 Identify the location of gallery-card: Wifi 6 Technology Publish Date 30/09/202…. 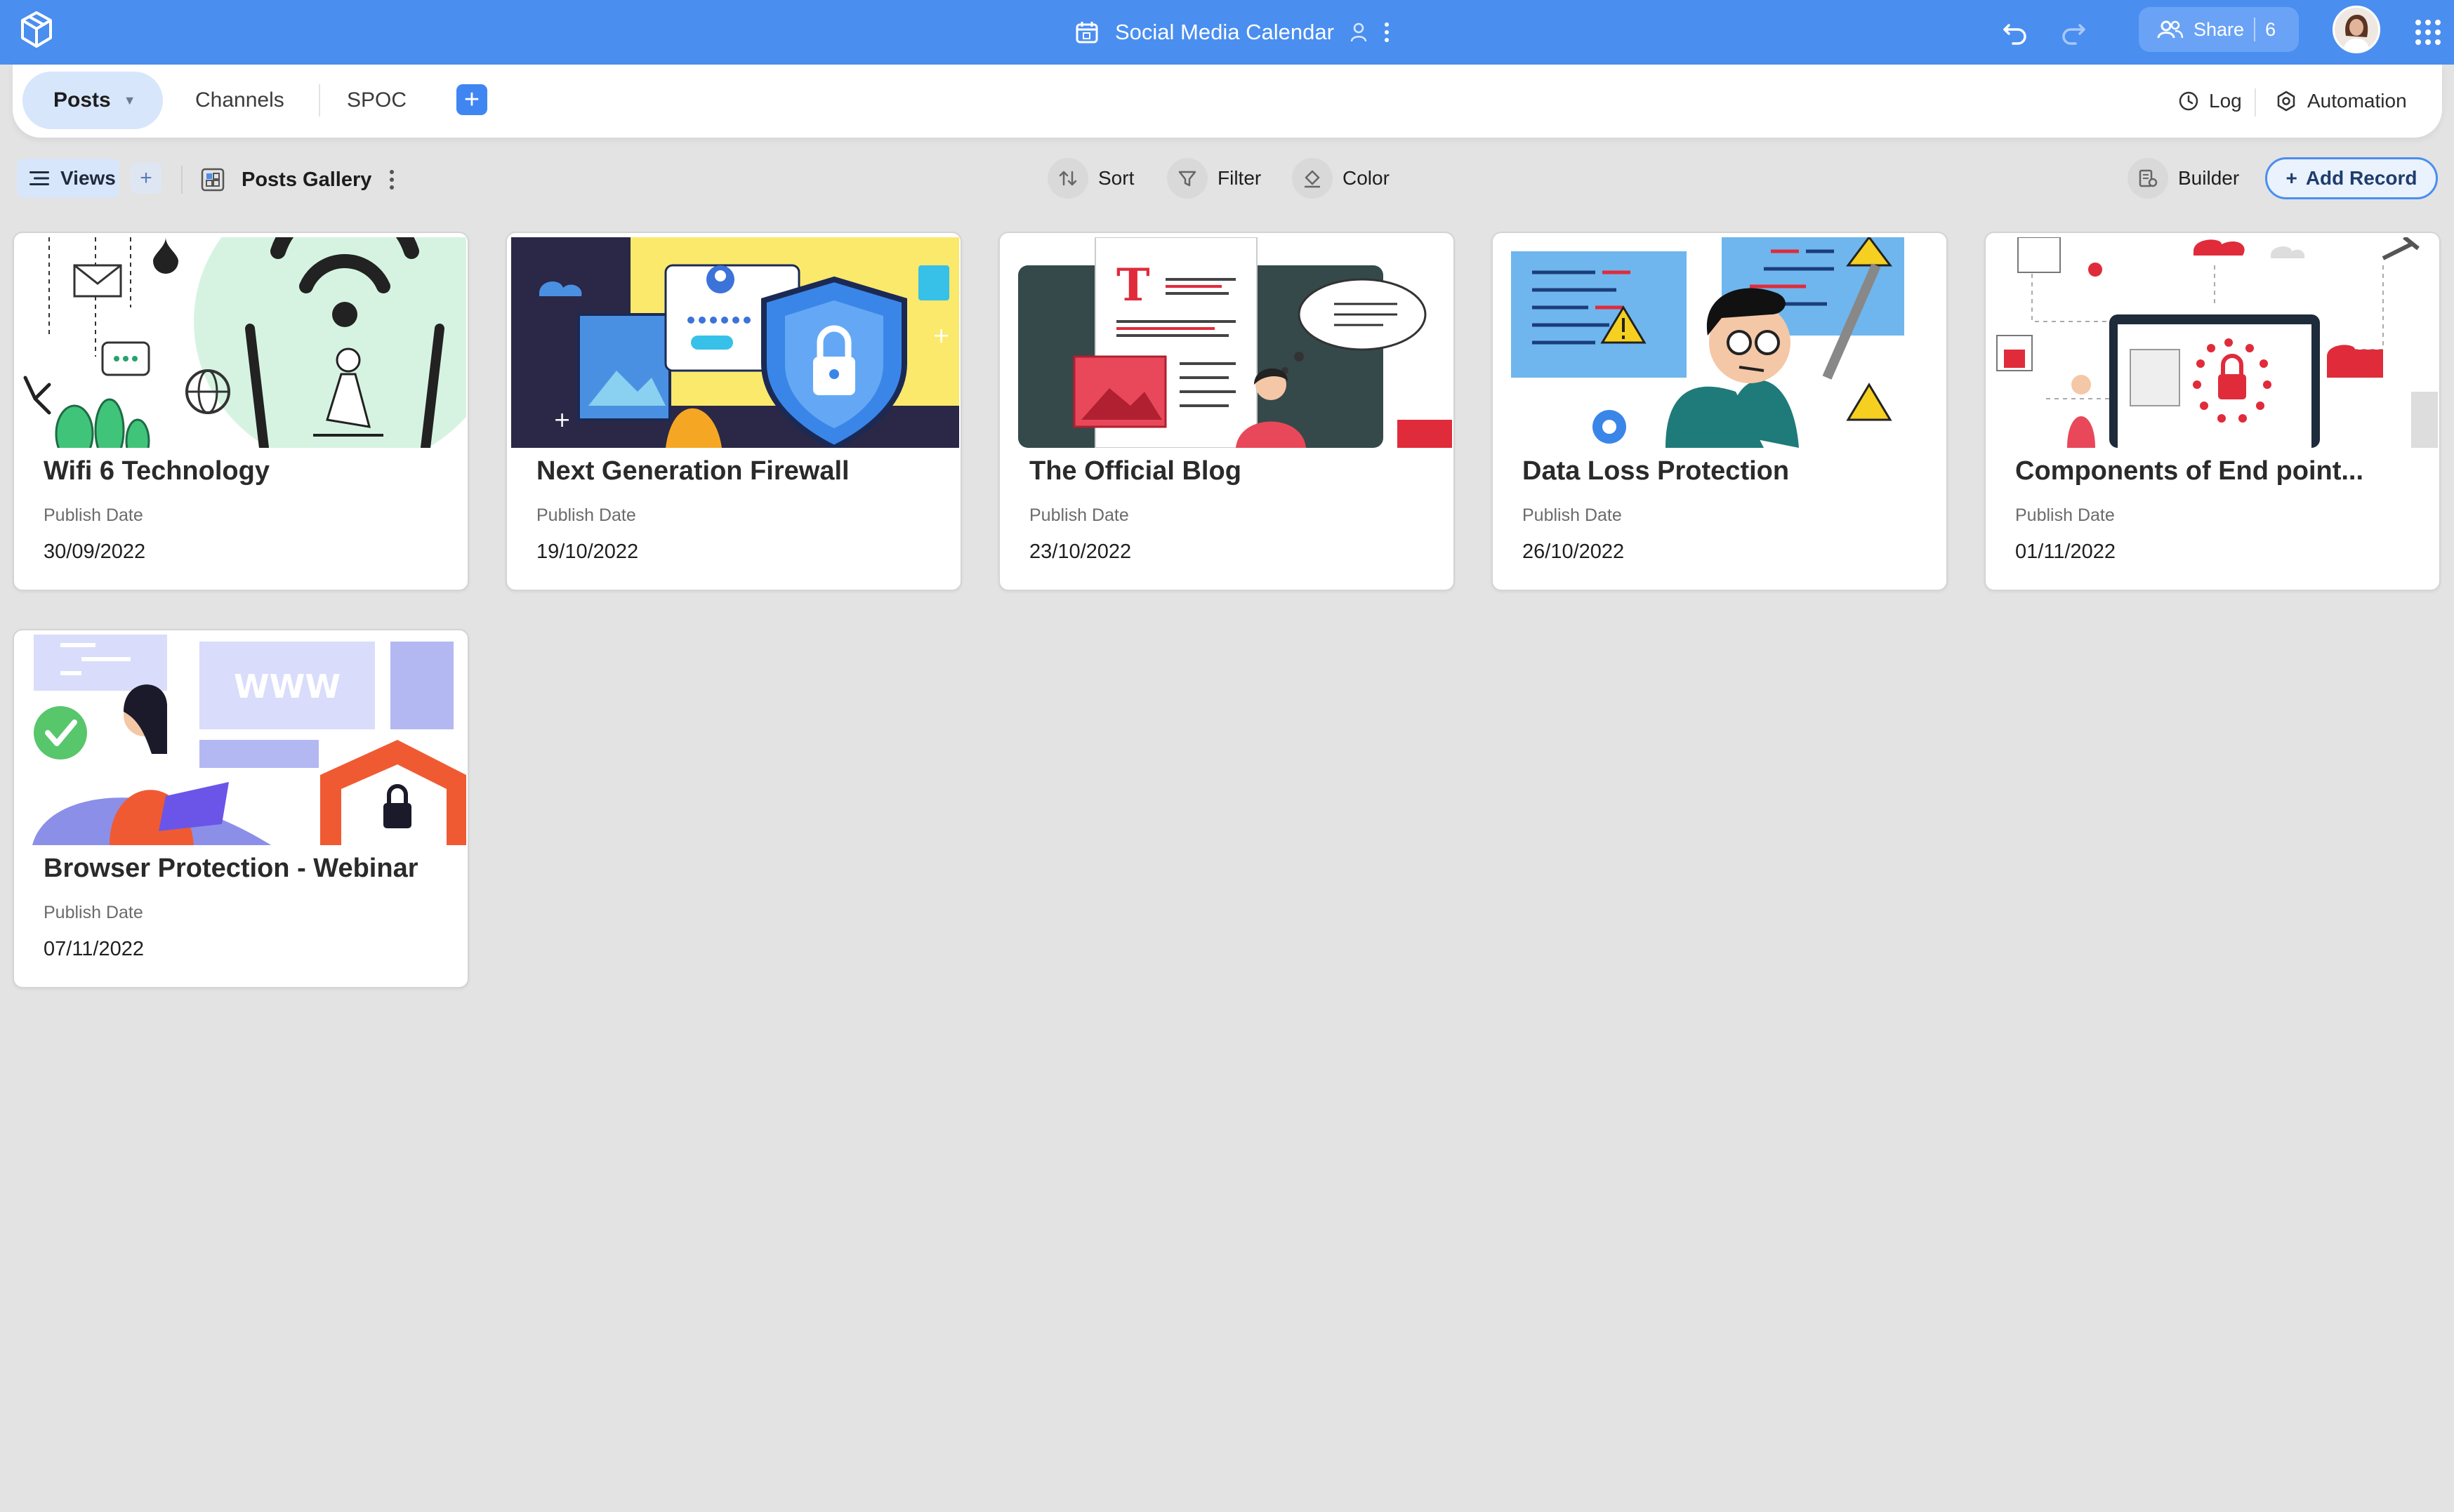
(241, 411).